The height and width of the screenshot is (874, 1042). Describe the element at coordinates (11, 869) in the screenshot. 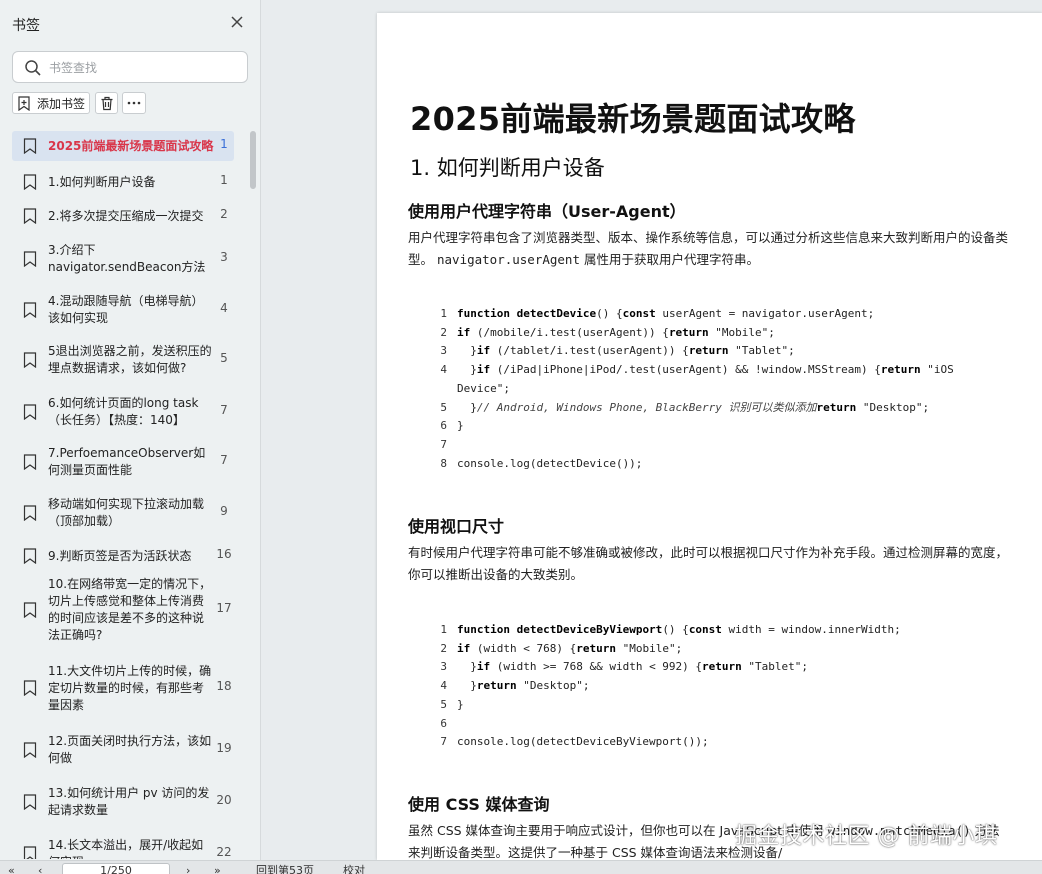

I see `first-page-icon: «` at that location.